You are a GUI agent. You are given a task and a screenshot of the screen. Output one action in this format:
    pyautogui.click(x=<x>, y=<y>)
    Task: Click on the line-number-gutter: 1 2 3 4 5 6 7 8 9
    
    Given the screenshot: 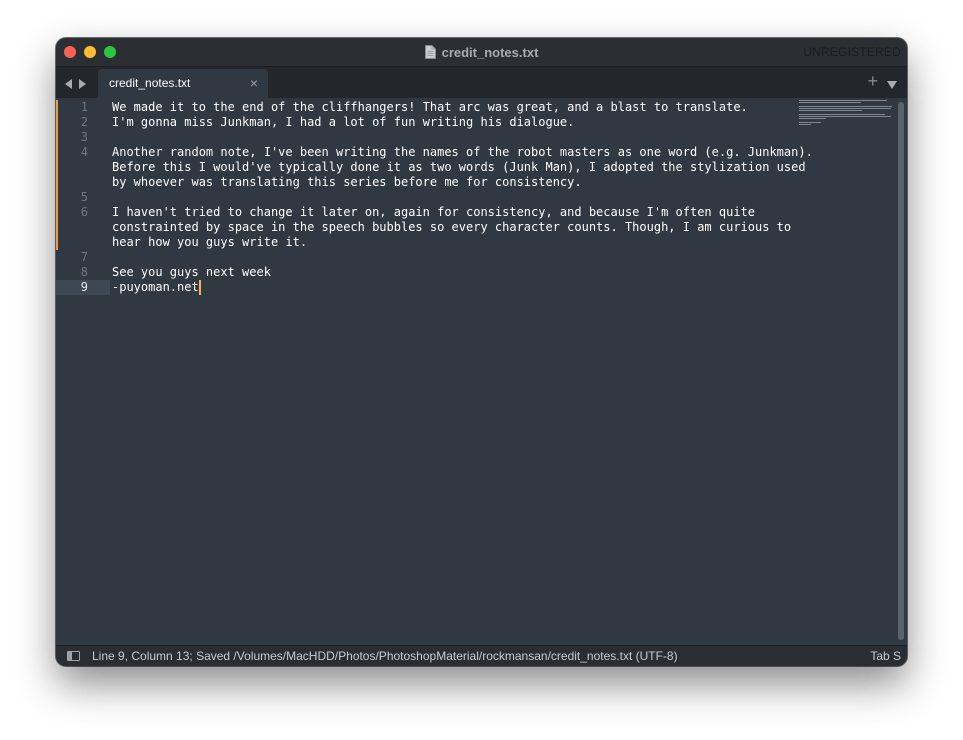 What is the action you would take?
    pyautogui.click(x=83, y=372)
    